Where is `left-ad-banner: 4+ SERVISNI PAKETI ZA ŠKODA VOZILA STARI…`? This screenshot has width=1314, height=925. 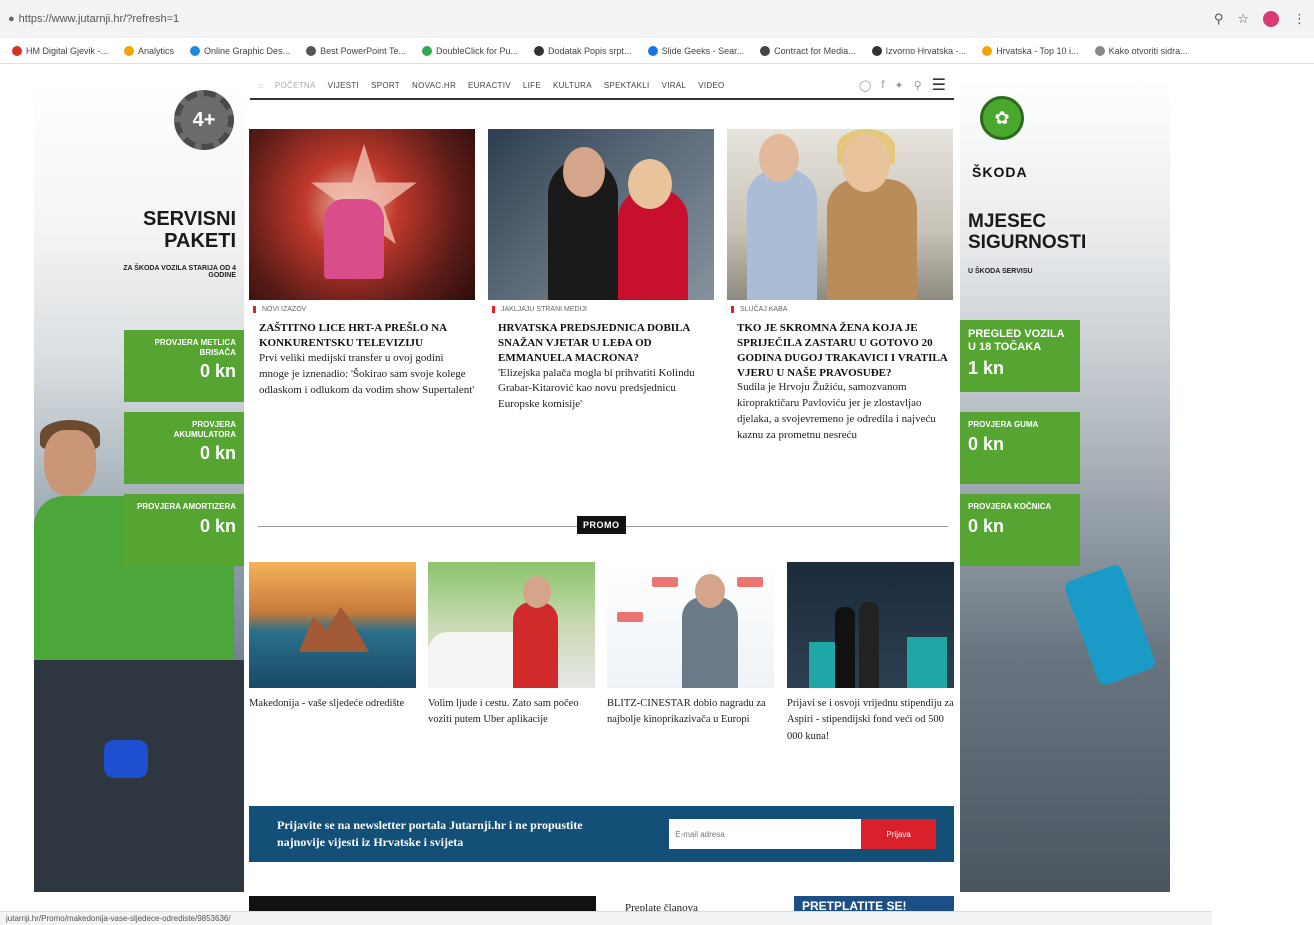 left-ad-banner: 4+ SERVISNI PAKETI ZA ŠKODA VOZILA STARI… is located at coordinates (139, 486).